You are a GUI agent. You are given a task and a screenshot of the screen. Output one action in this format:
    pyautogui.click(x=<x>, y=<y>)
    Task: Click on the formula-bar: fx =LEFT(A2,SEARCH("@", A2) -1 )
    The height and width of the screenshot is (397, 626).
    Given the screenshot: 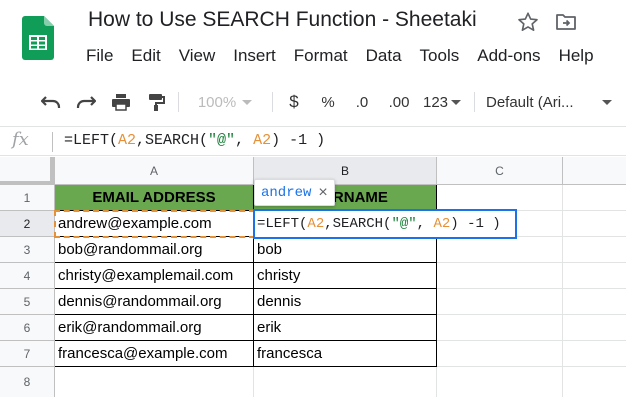 What is the action you would take?
    pyautogui.click(x=313, y=141)
    